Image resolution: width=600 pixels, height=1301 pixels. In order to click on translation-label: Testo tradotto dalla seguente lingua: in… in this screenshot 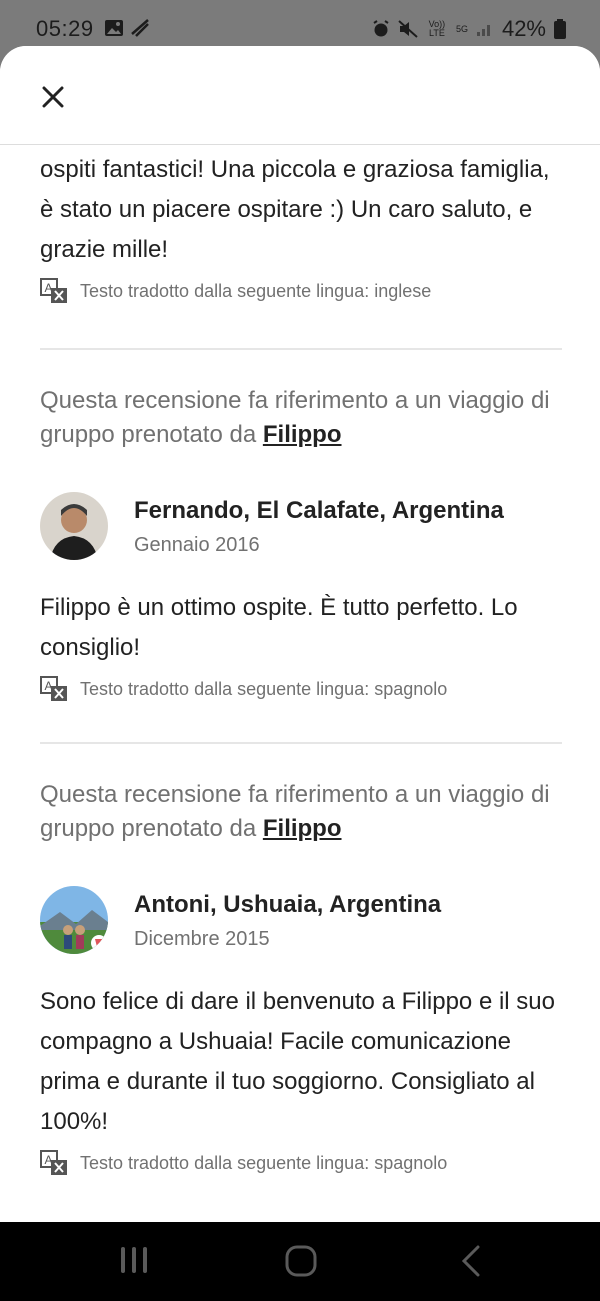, I will do `click(256, 290)`.